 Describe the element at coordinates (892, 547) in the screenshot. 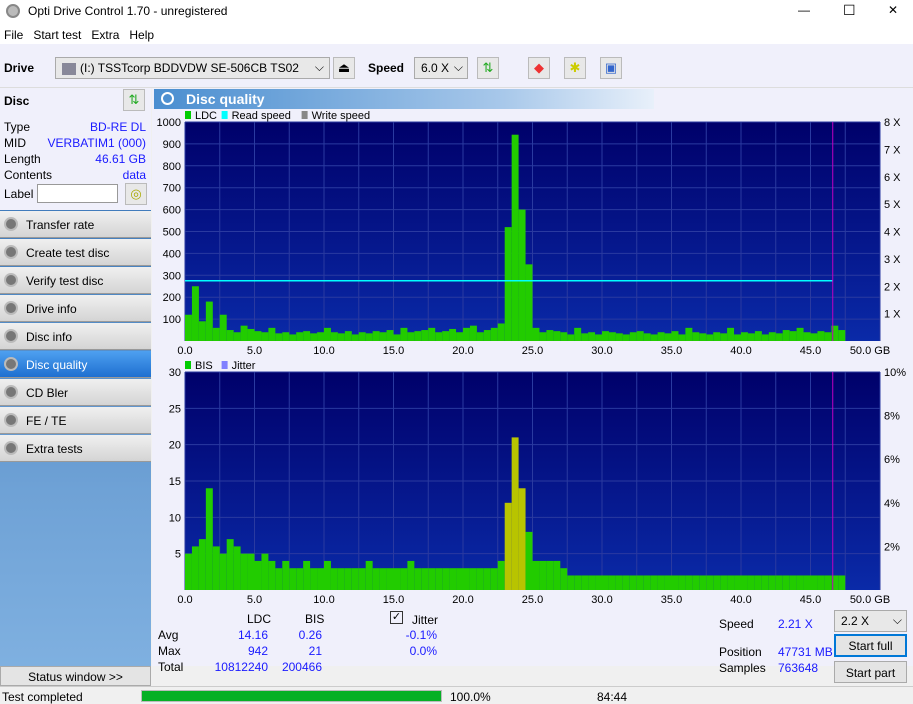

I see `y2-tick-label: 2%` at that location.